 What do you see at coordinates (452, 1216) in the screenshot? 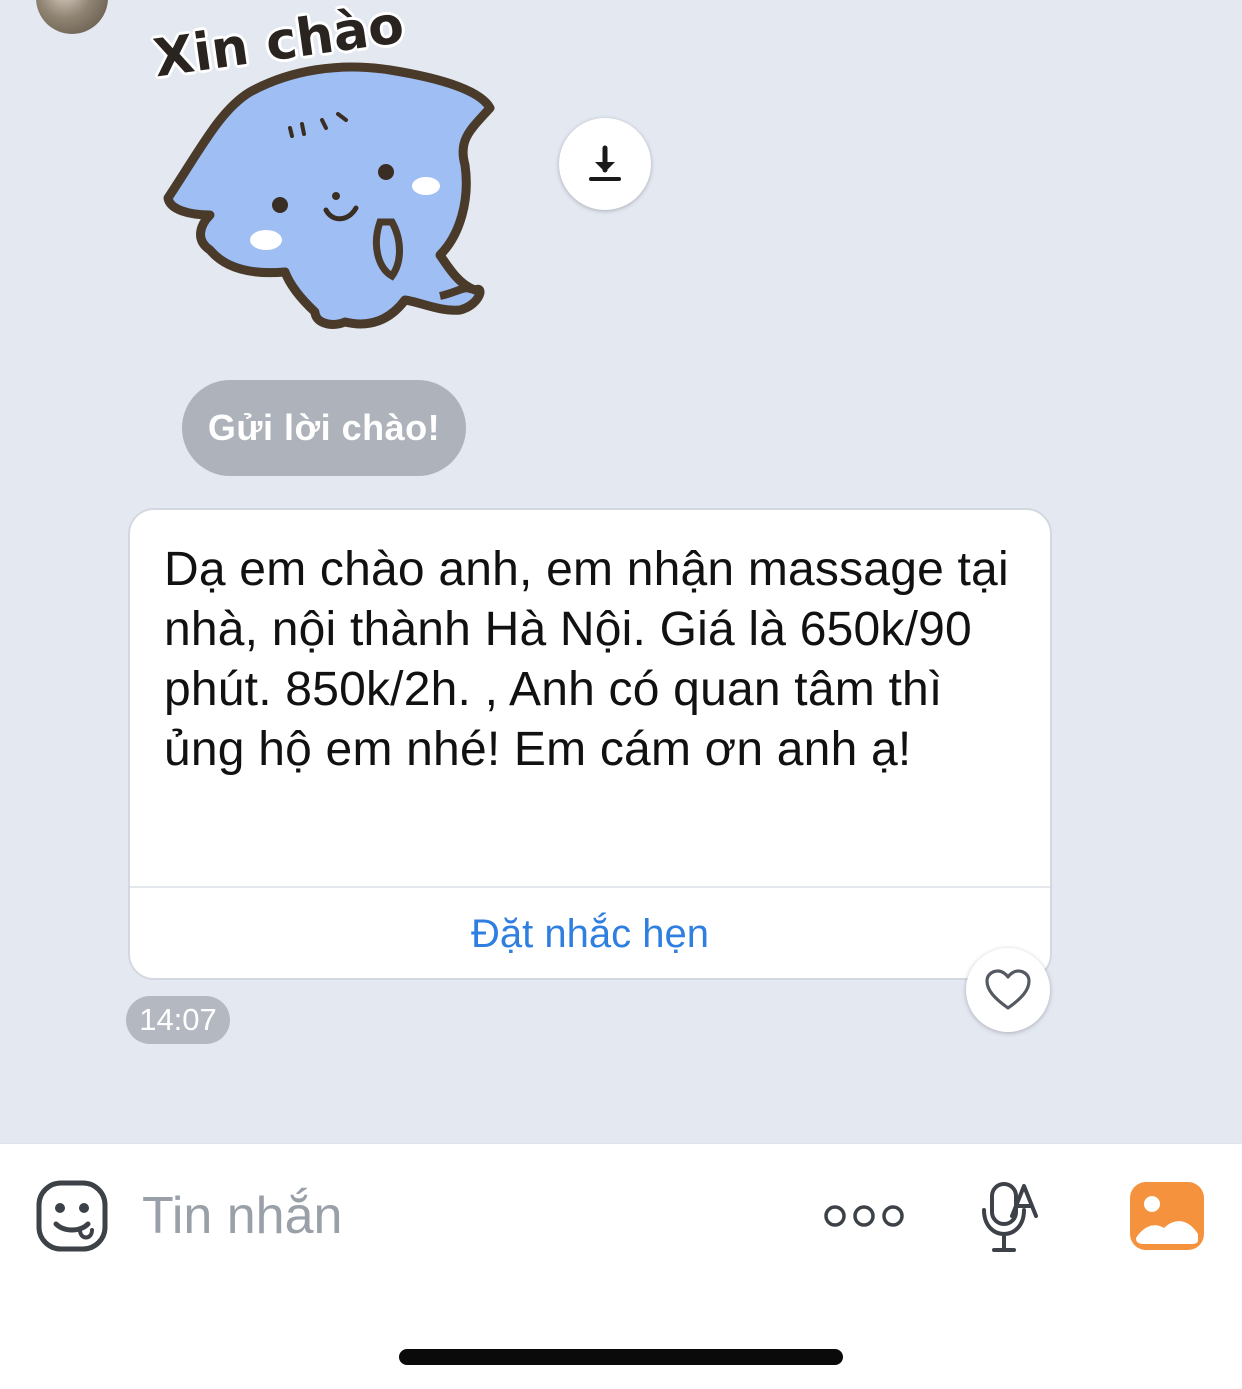
I see `message-input` at bounding box center [452, 1216].